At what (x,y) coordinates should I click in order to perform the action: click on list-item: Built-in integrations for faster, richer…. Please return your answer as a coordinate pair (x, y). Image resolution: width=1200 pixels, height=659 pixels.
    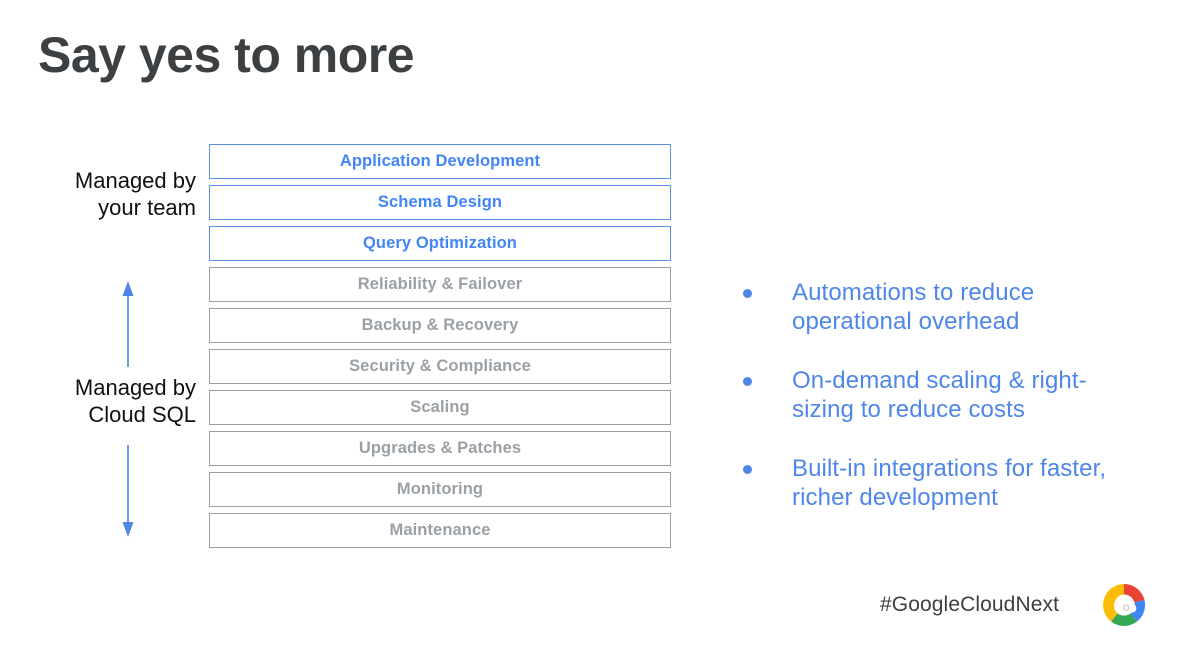
    Looking at the image, I should click on (939, 483).